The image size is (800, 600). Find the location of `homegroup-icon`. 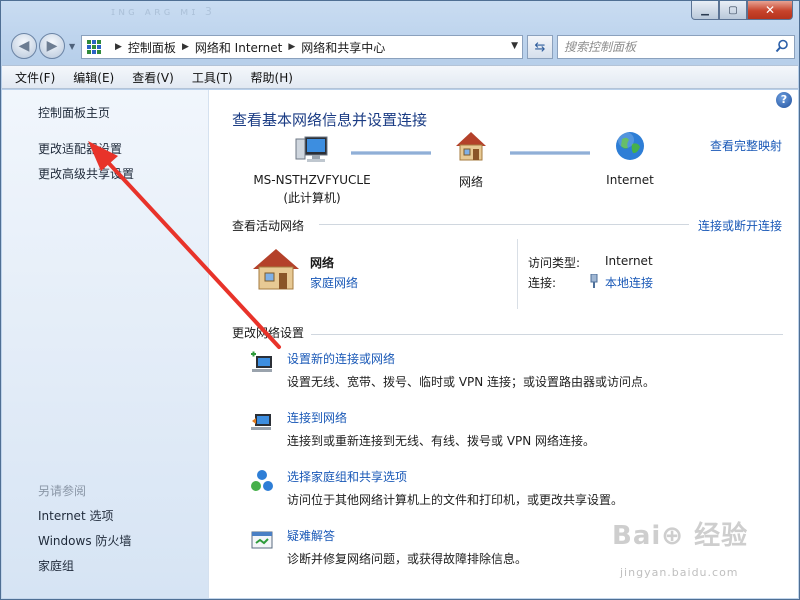

homegroup-icon is located at coordinates (262, 480).